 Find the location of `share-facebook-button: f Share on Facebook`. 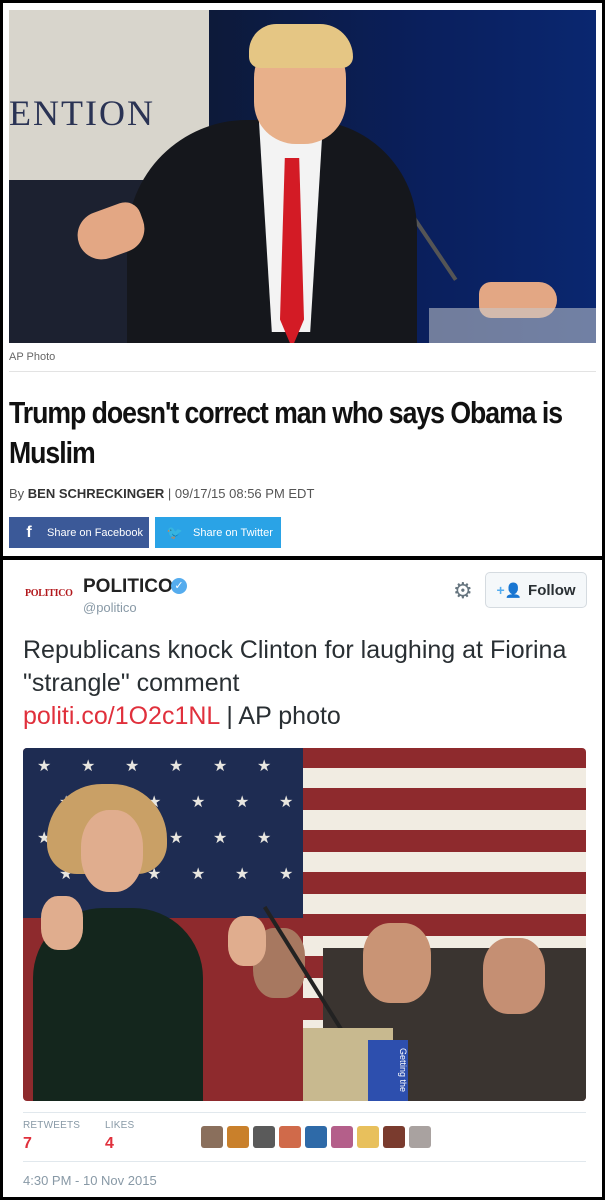

share-facebook-button: f Share on Facebook is located at coordinates (79, 532).